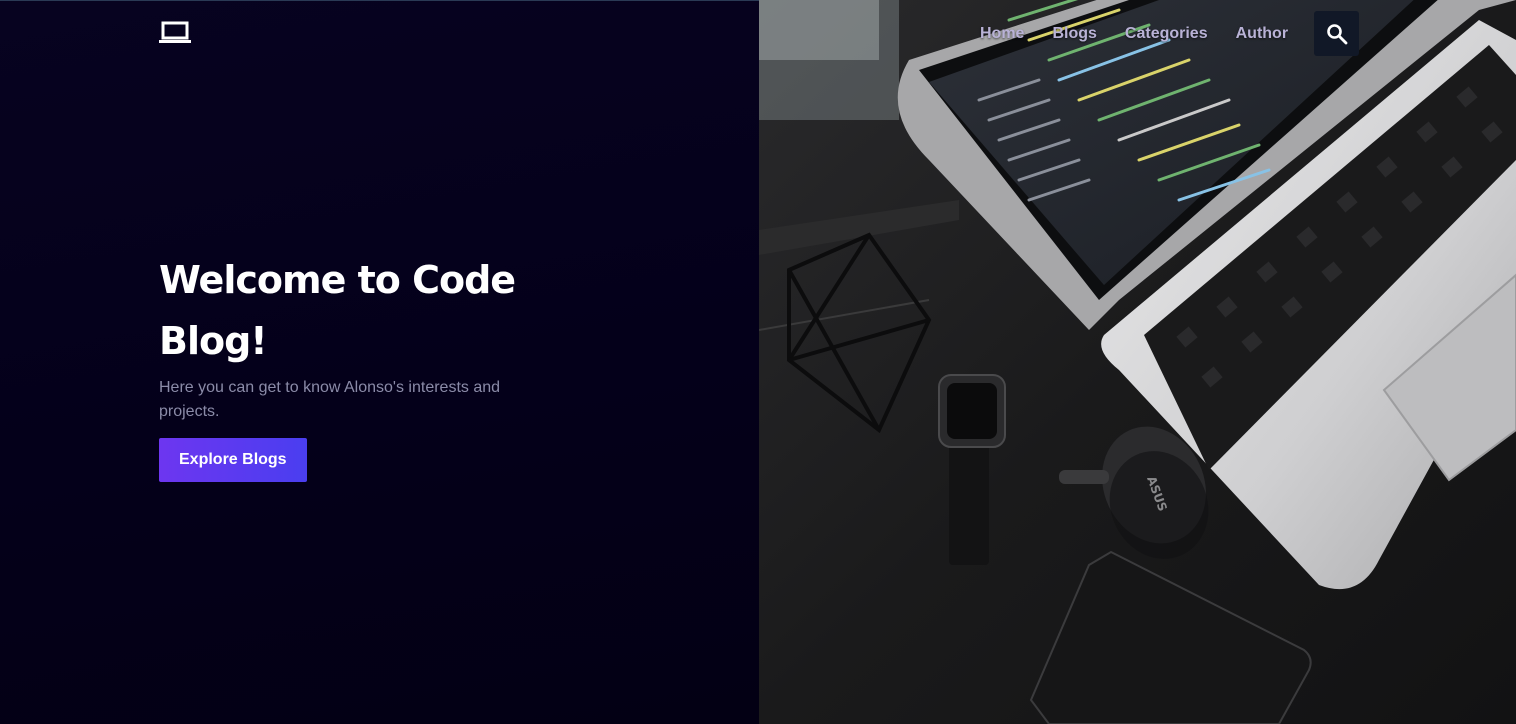 The image size is (1516, 724). What do you see at coordinates (1074, 34) in the screenshot?
I see `nav-blogs-link: Blogs` at bounding box center [1074, 34].